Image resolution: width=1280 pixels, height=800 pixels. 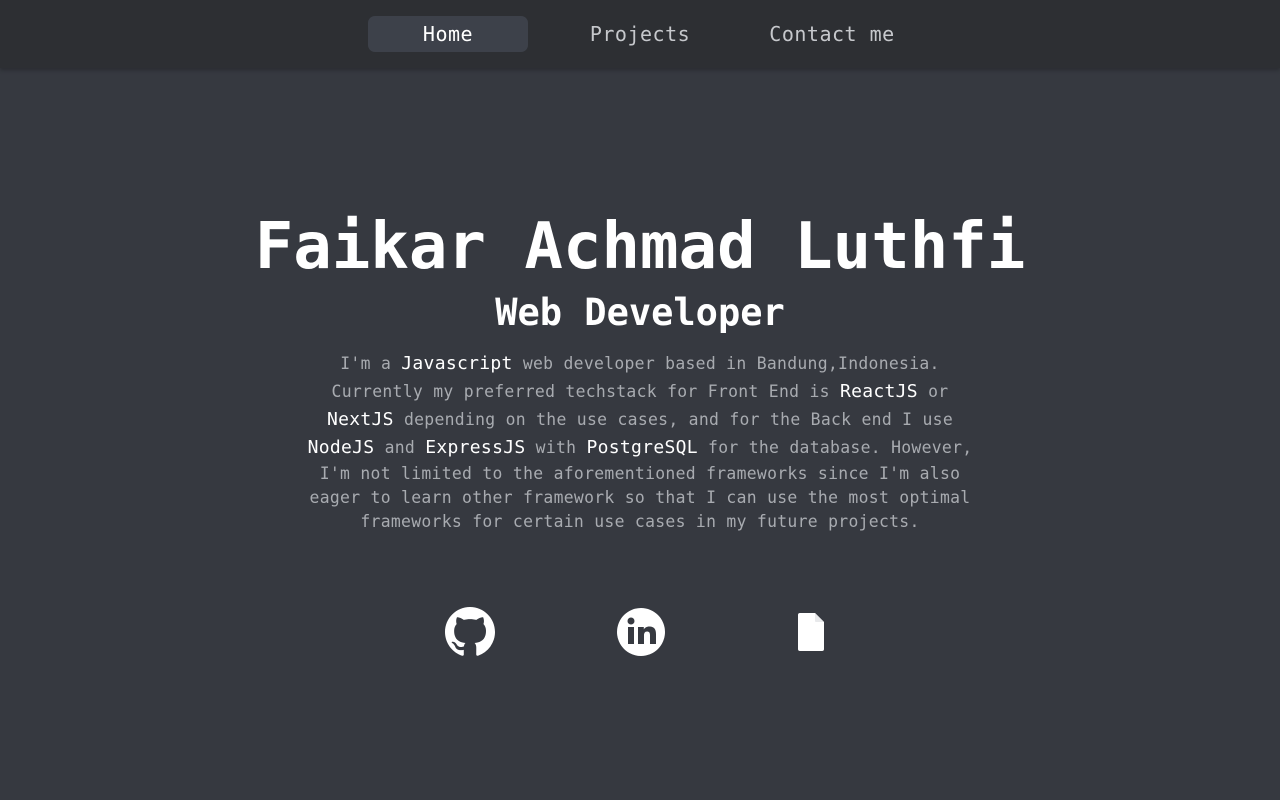 I want to click on hero-role: Web Developer, so click(x=640, y=312).